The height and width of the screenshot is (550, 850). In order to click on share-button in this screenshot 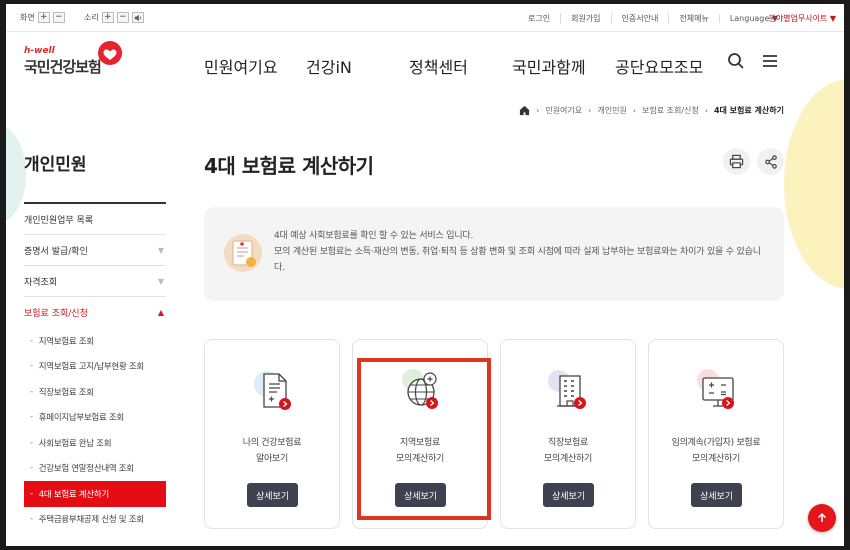, I will do `click(770, 161)`.